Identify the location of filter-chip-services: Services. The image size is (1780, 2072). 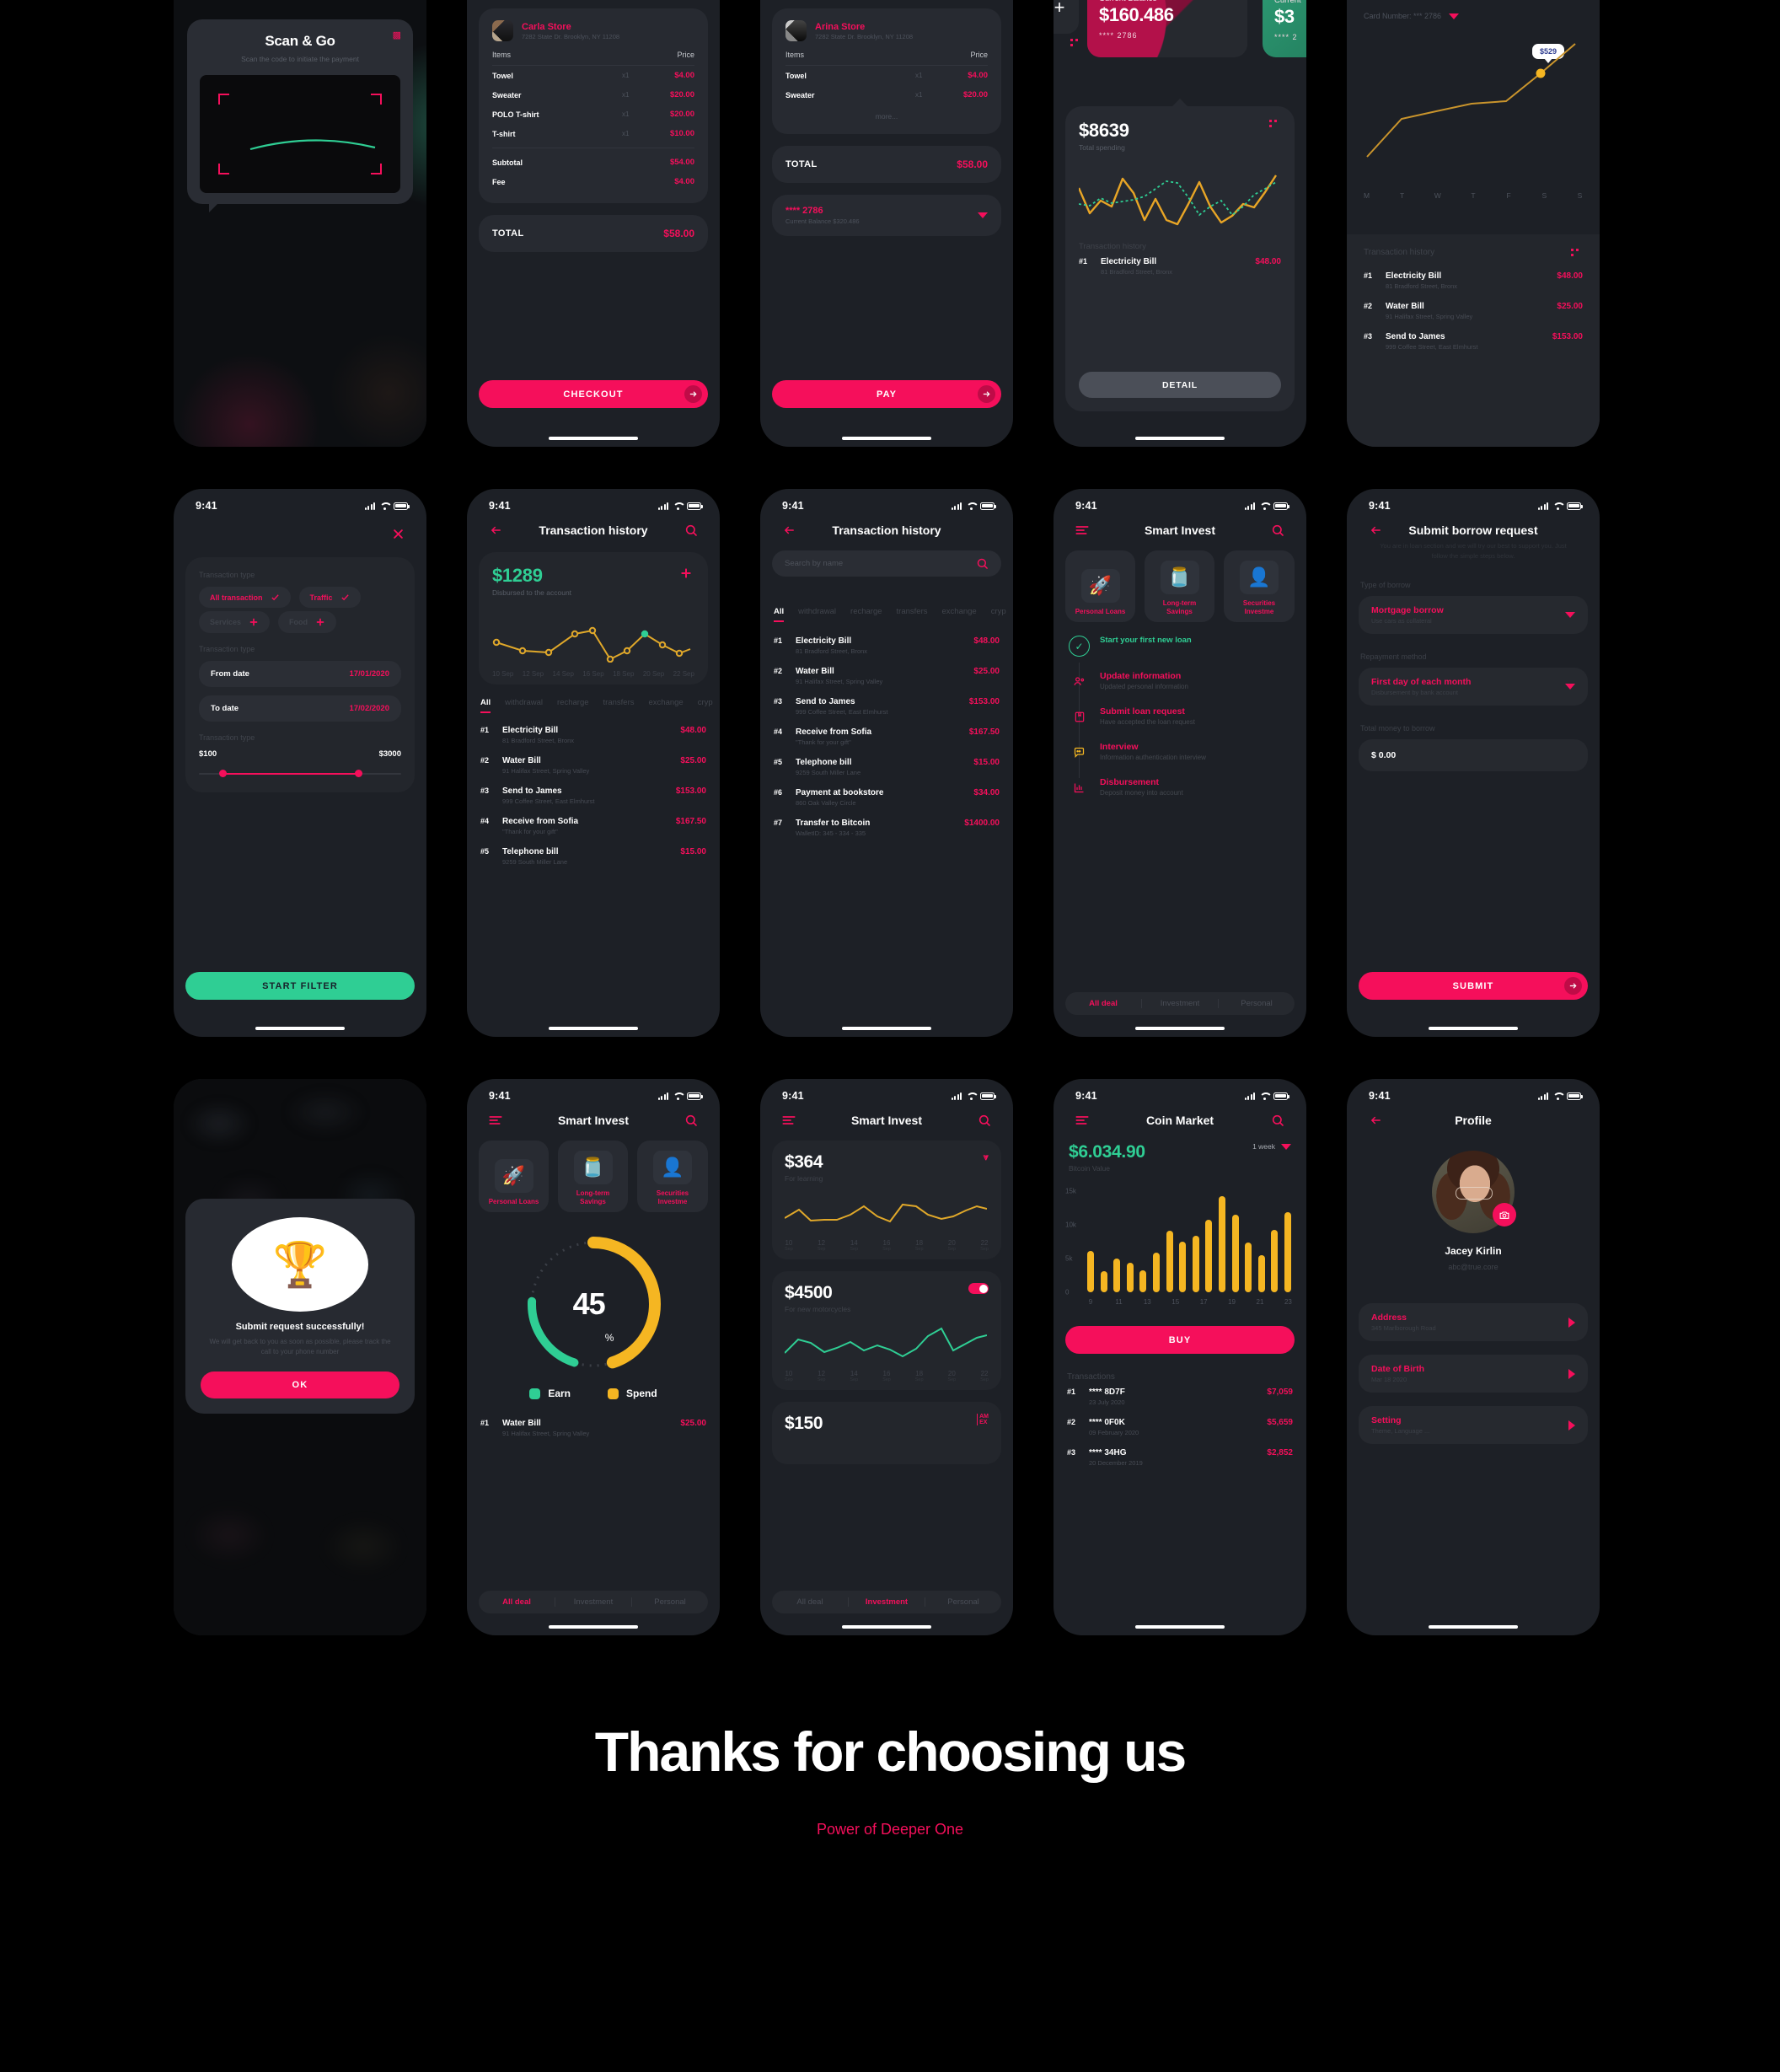
(235, 622).